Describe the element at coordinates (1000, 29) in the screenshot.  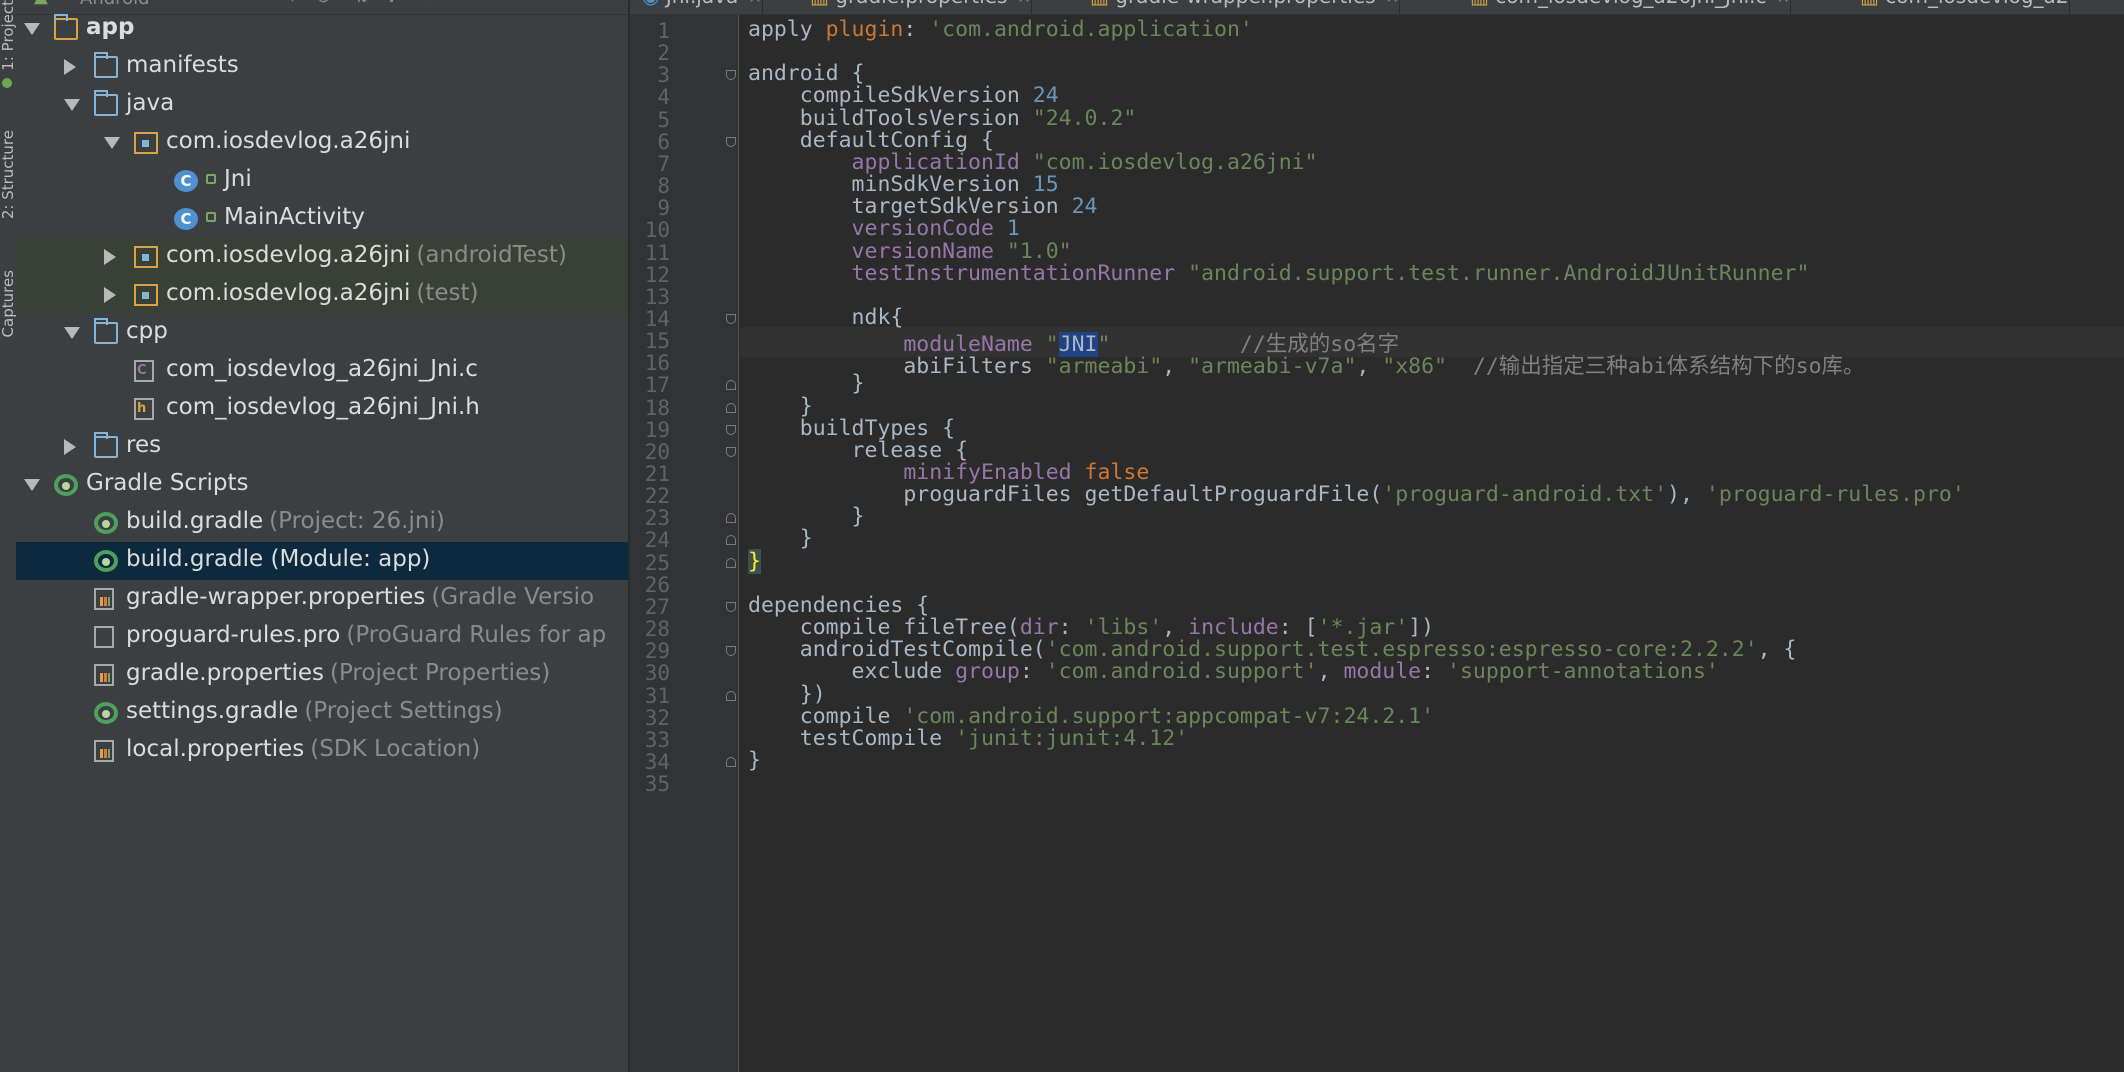
I see `code-line: apply plugin: 'com.android.application'` at that location.